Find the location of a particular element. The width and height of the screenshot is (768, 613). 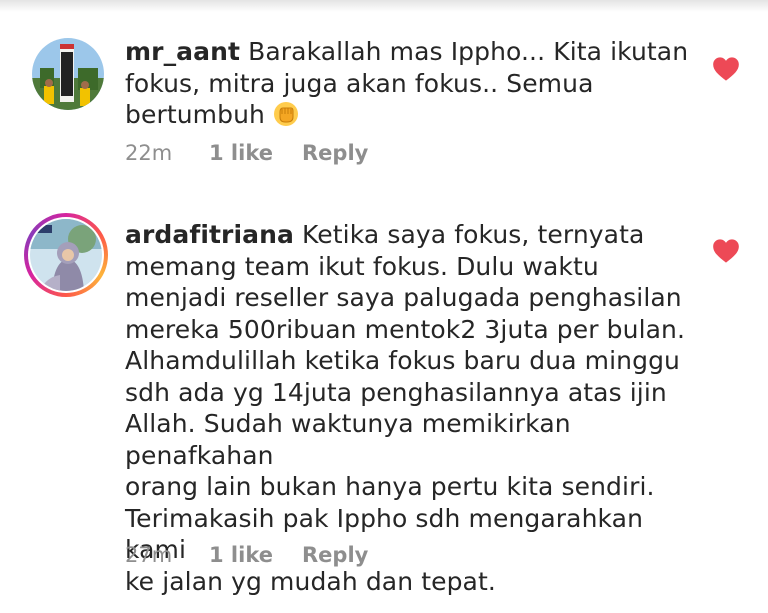

comment-text-line: Ketika saya fokus, ternyata is located at coordinates (473, 234).